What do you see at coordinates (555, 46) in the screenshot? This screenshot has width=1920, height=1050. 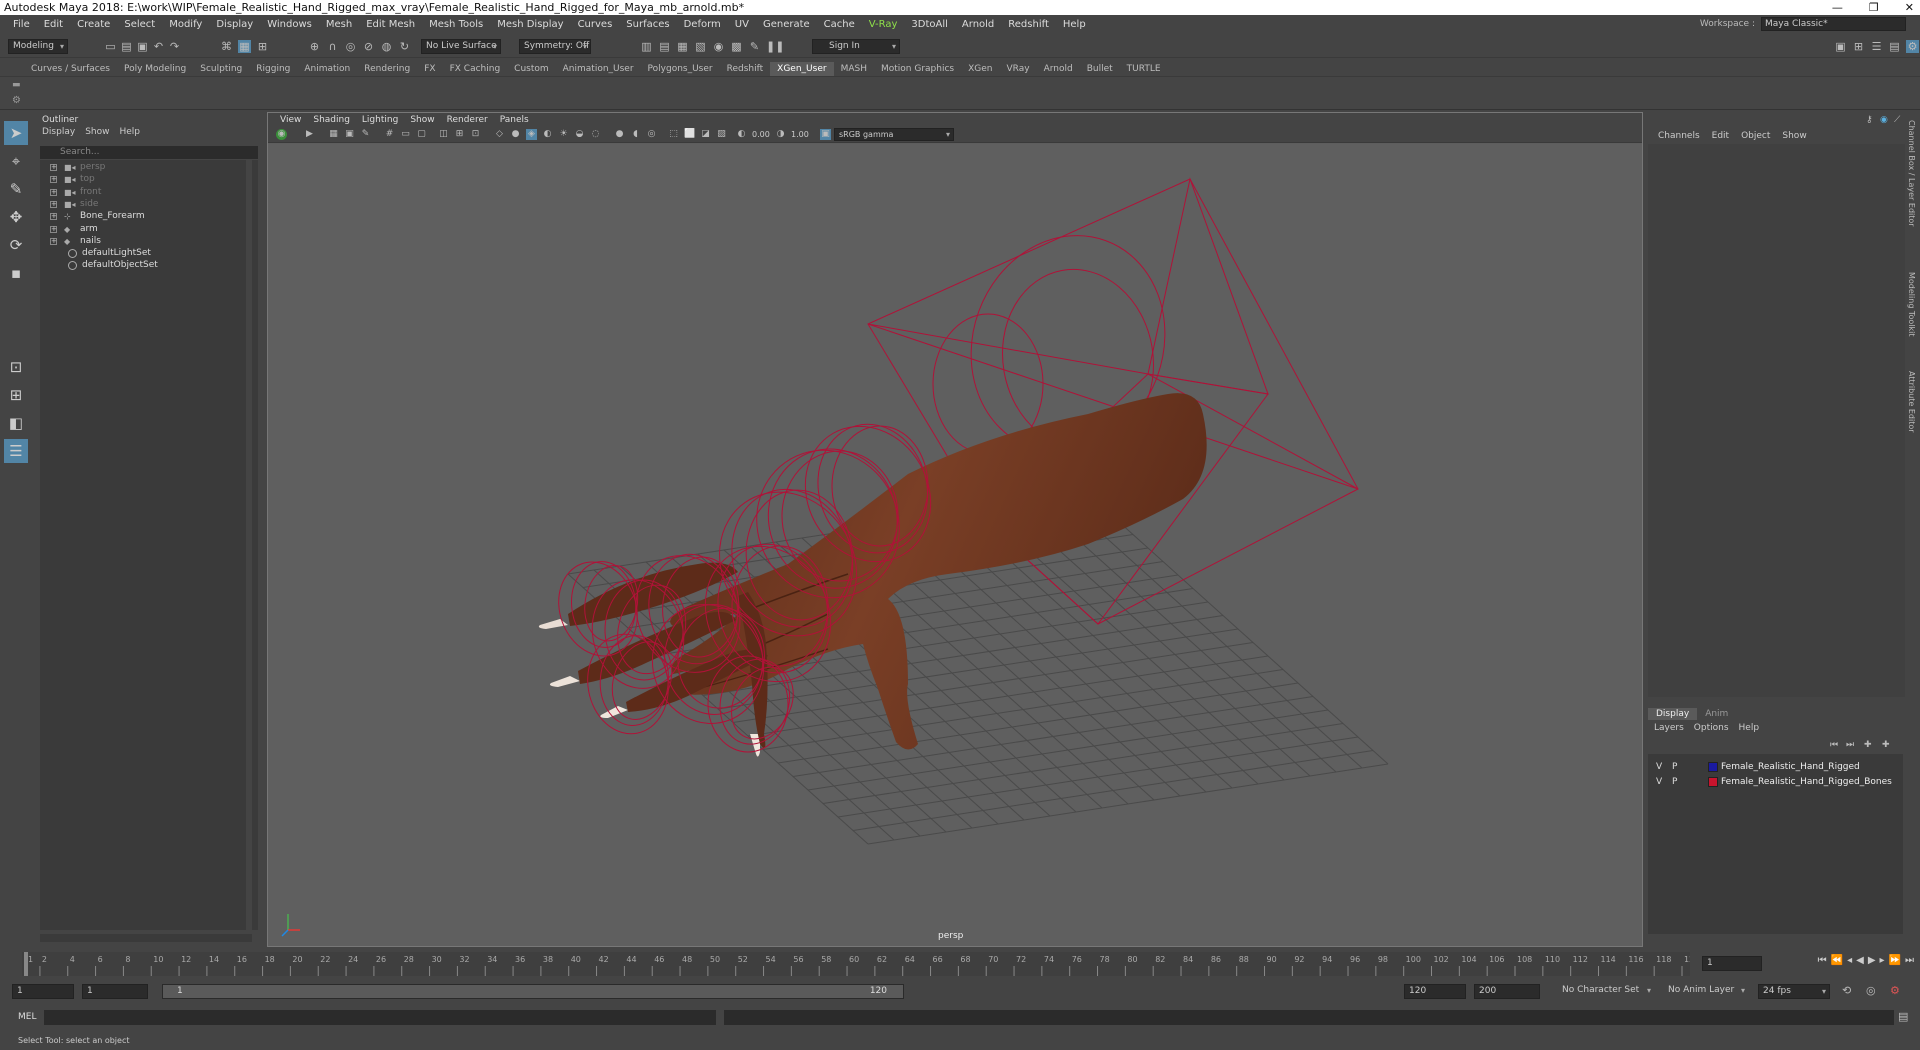 I see `symmetry-dropdown: Symmetry: Off` at bounding box center [555, 46].